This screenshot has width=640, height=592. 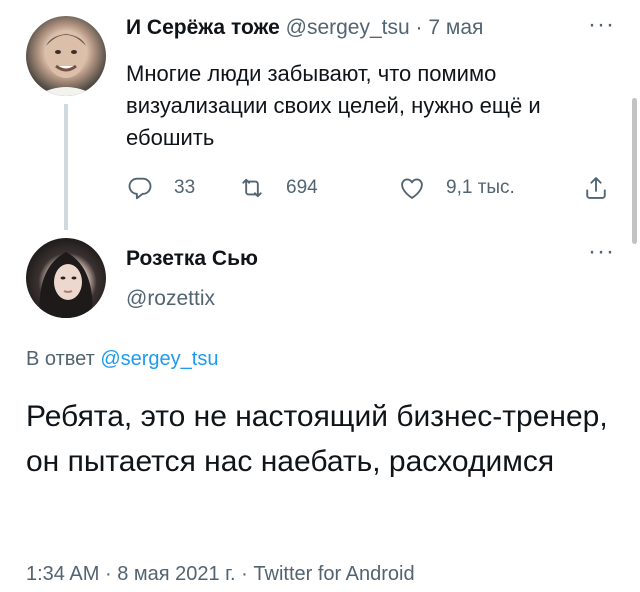 What do you see at coordinates (278, 188) in the screenshot?
I see `retweet-button: 694` at bounding box center [278, 188].